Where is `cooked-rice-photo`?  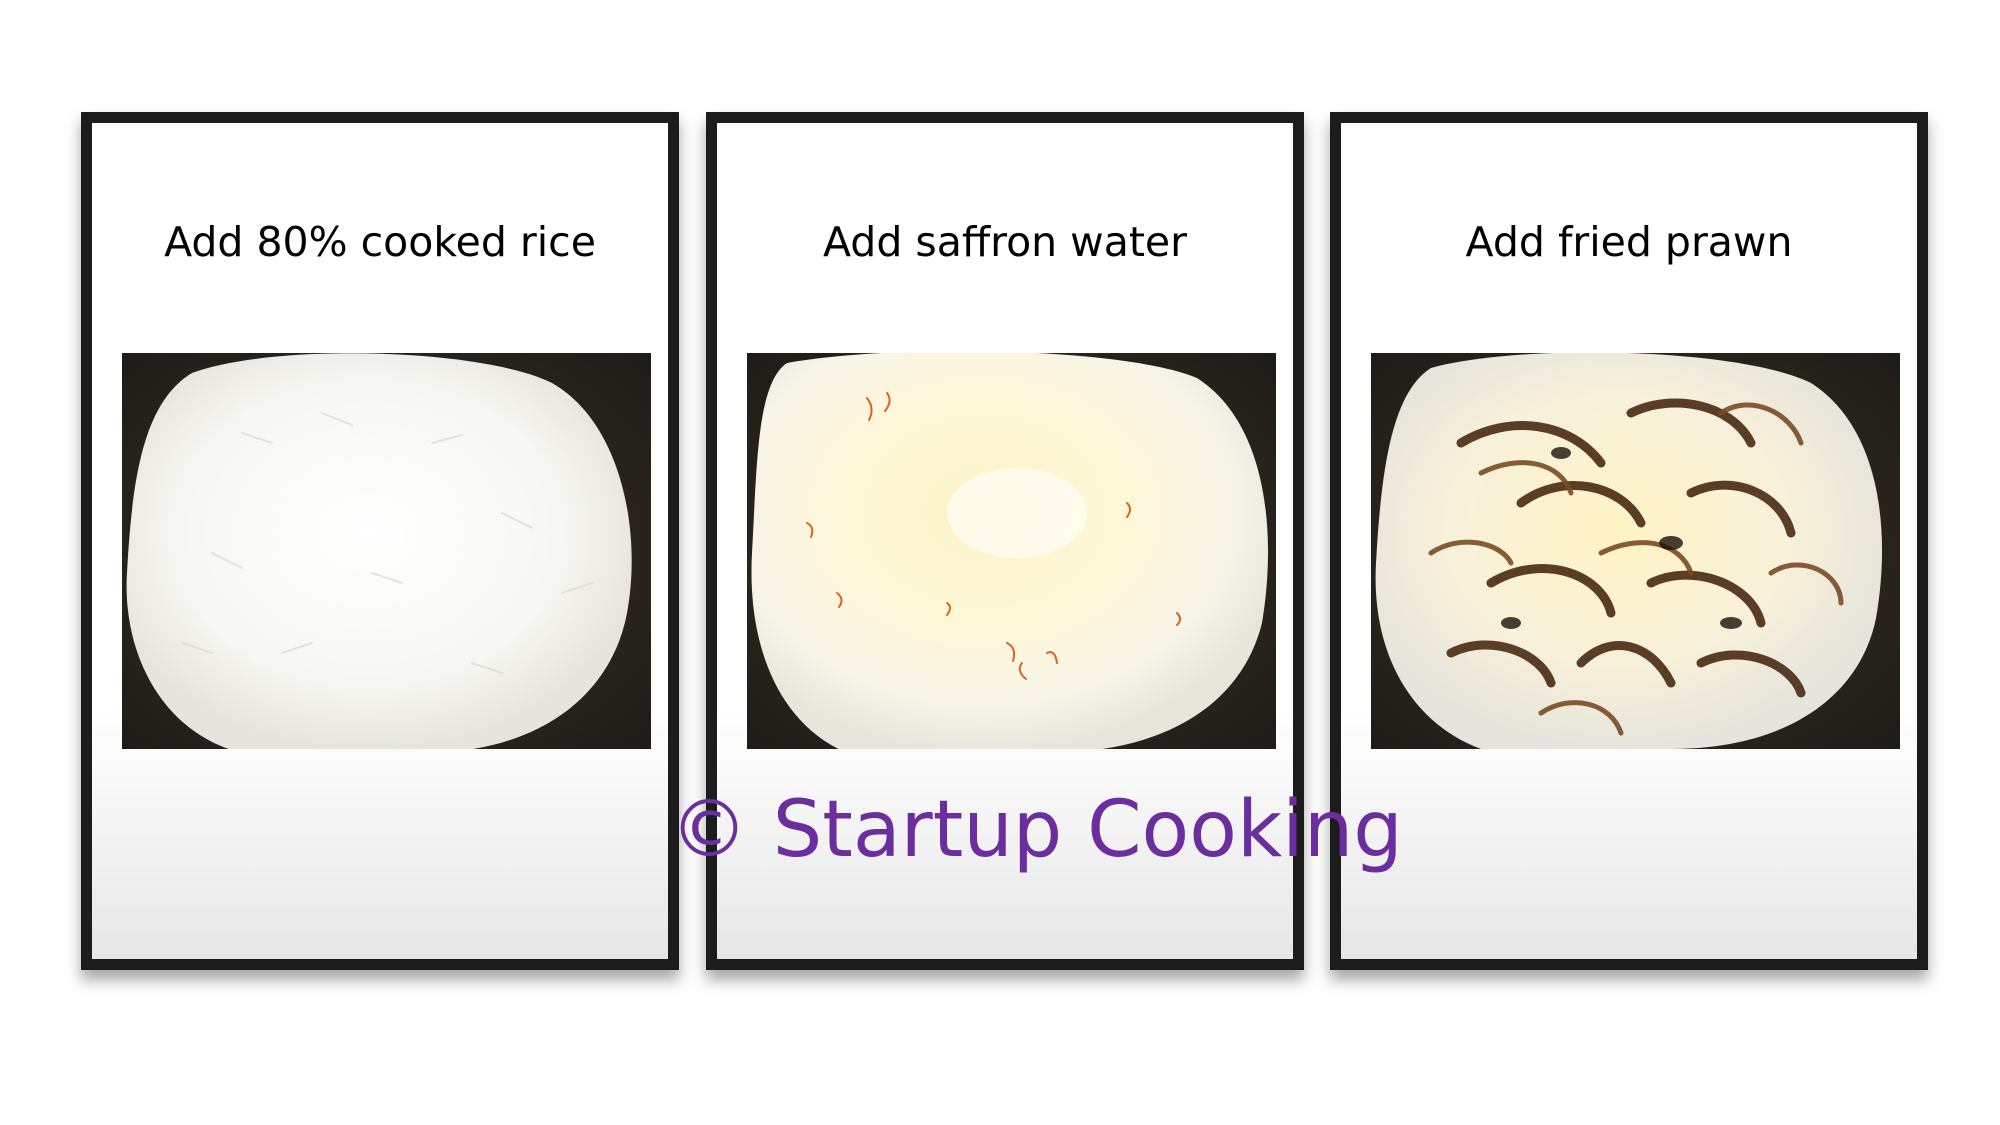 cooked-rice-photo is located at coordinates (386, 551).